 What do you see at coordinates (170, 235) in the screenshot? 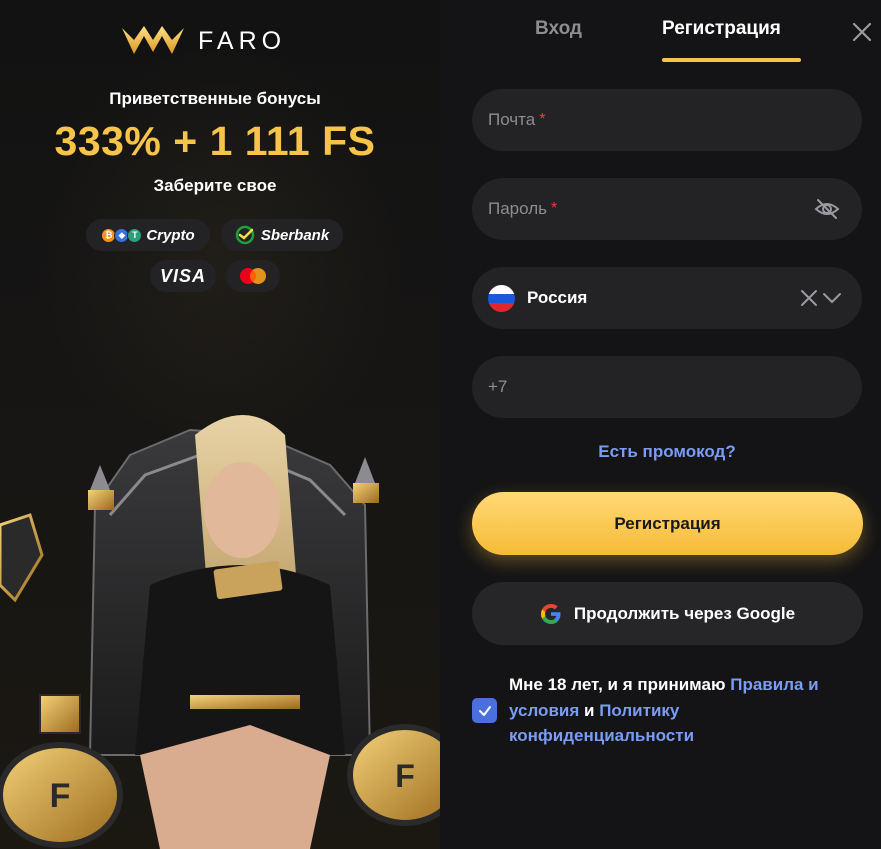
I see `payment-crypto-label: Crypto` at bounding box center [170, 235].